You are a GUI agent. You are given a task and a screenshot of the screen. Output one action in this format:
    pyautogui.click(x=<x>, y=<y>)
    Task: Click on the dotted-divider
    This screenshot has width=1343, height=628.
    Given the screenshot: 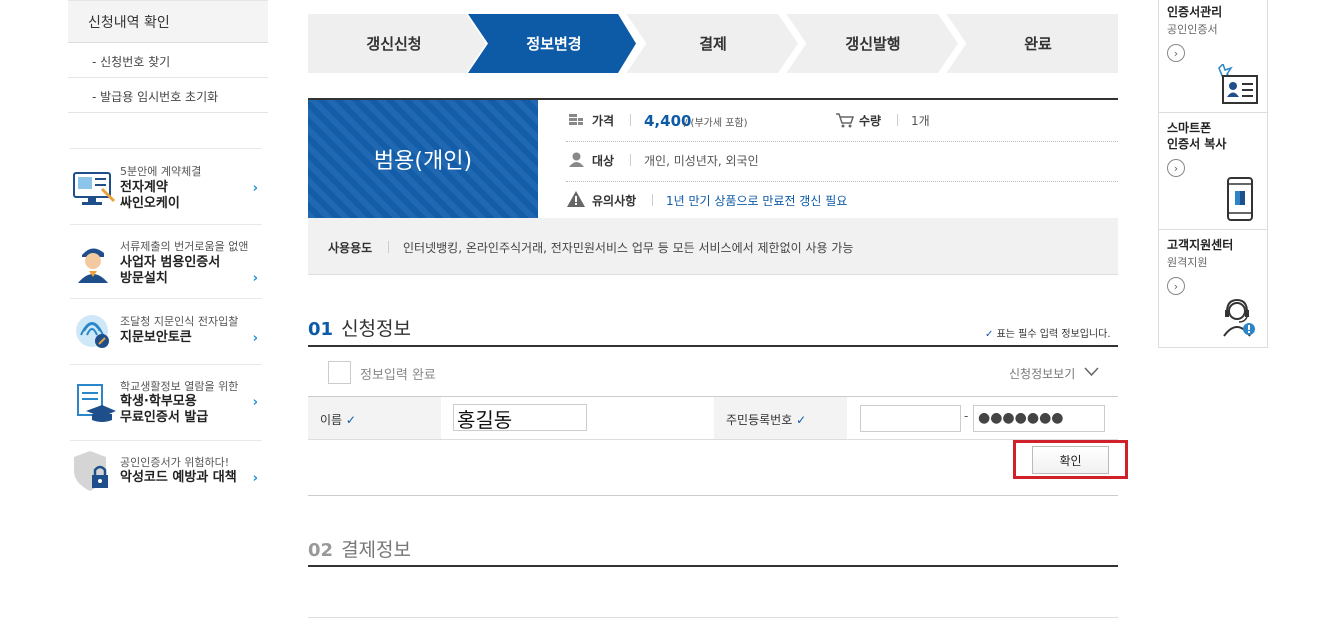 What is the action you would take?
    pyautogui.click(x=842, y=181)
    